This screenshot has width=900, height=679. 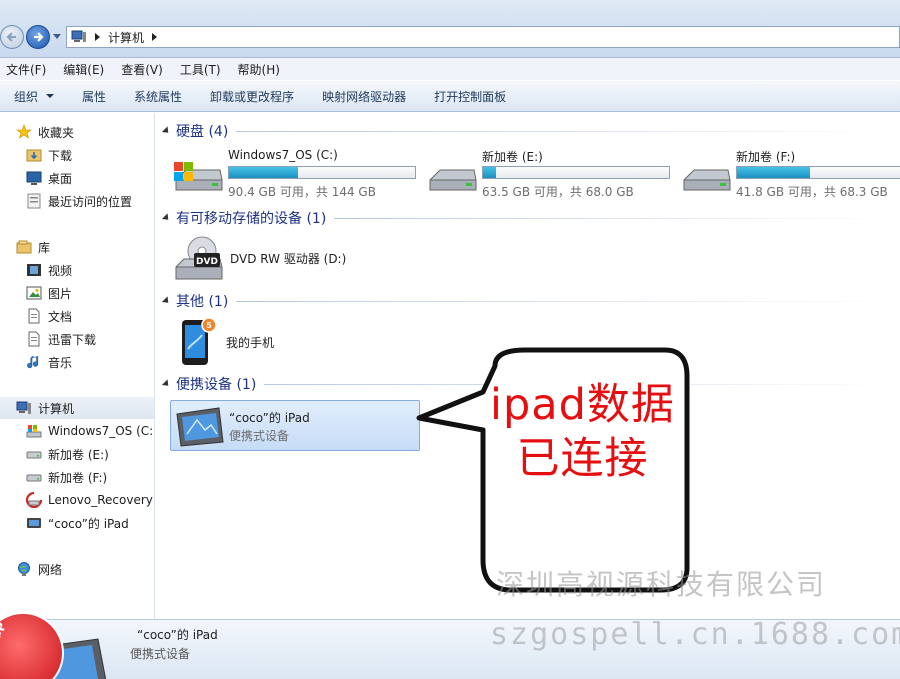 What do you see at coordinates (77, 408) in the screenshot?
I see `sidebar-item-computer: 计算机` at bounding box center [77, 408].